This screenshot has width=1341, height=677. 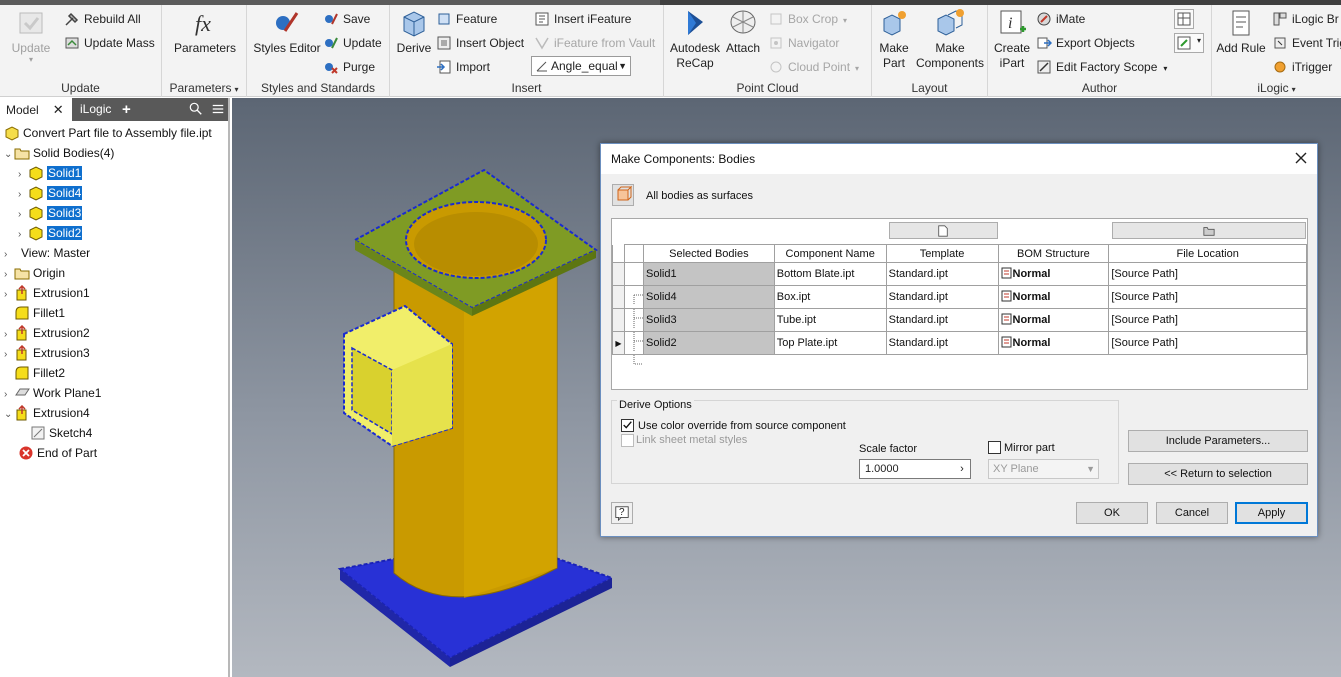 I want to click on update-button: Update ▾, so click(x=31, y=35).